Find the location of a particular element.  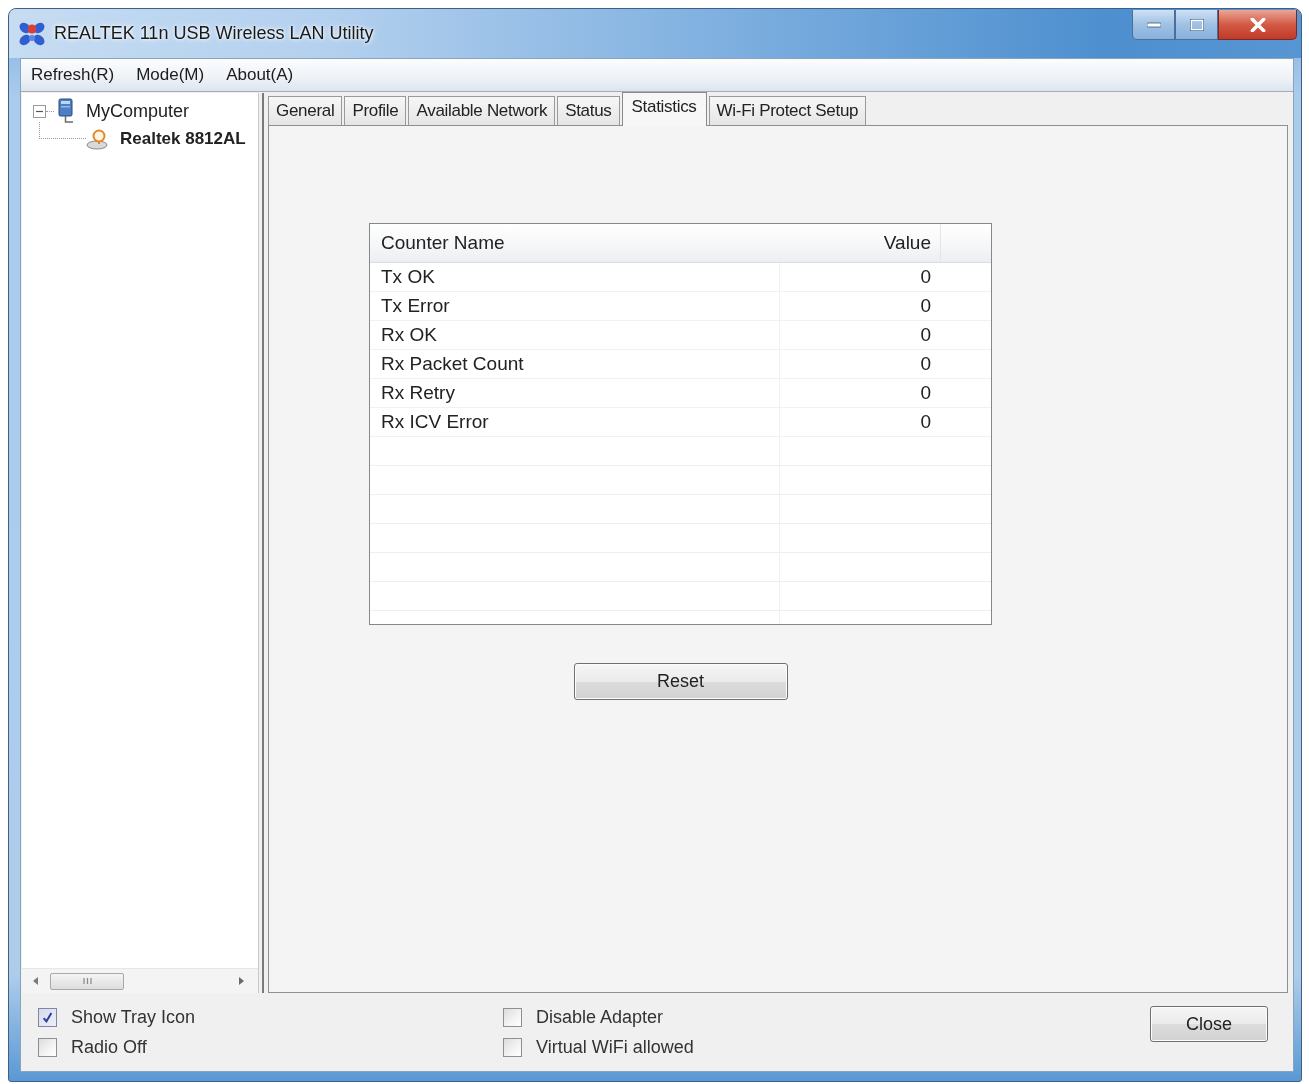

table-cell: Tx OK is located at coordinates (575, 277).